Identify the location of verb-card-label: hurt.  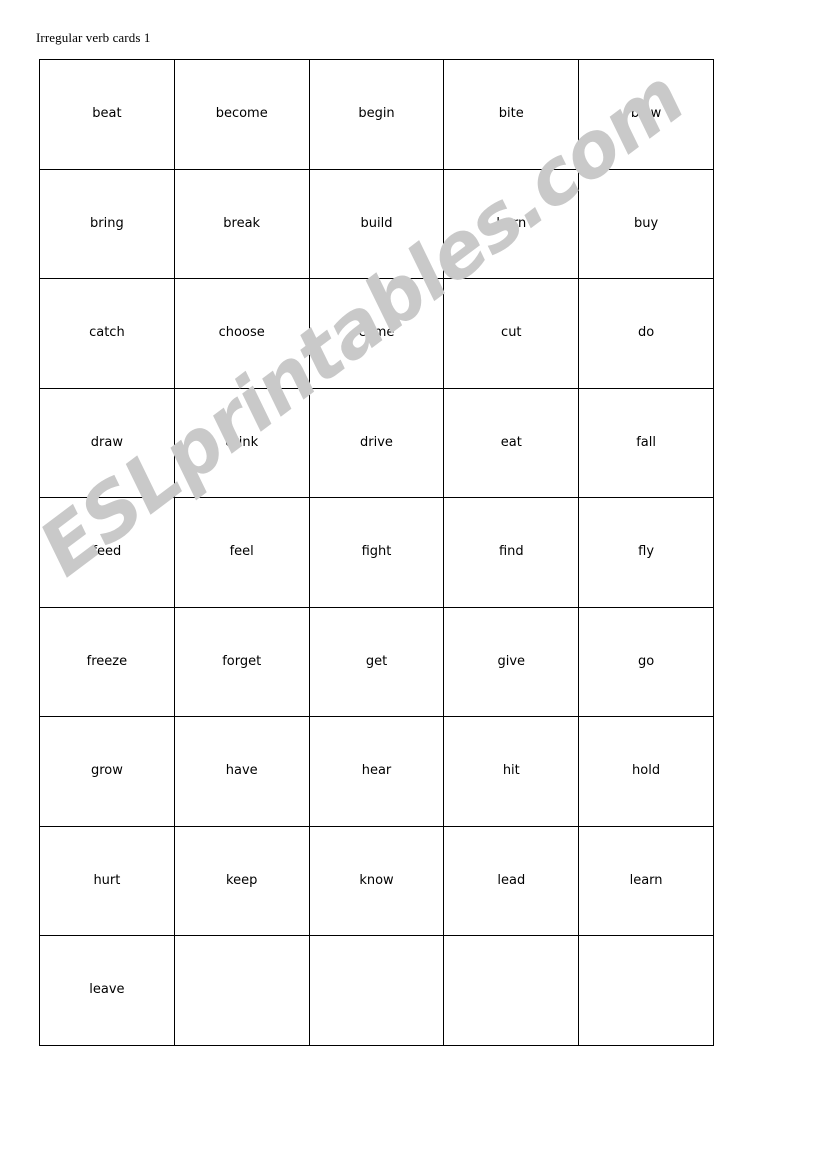
(107, 880).